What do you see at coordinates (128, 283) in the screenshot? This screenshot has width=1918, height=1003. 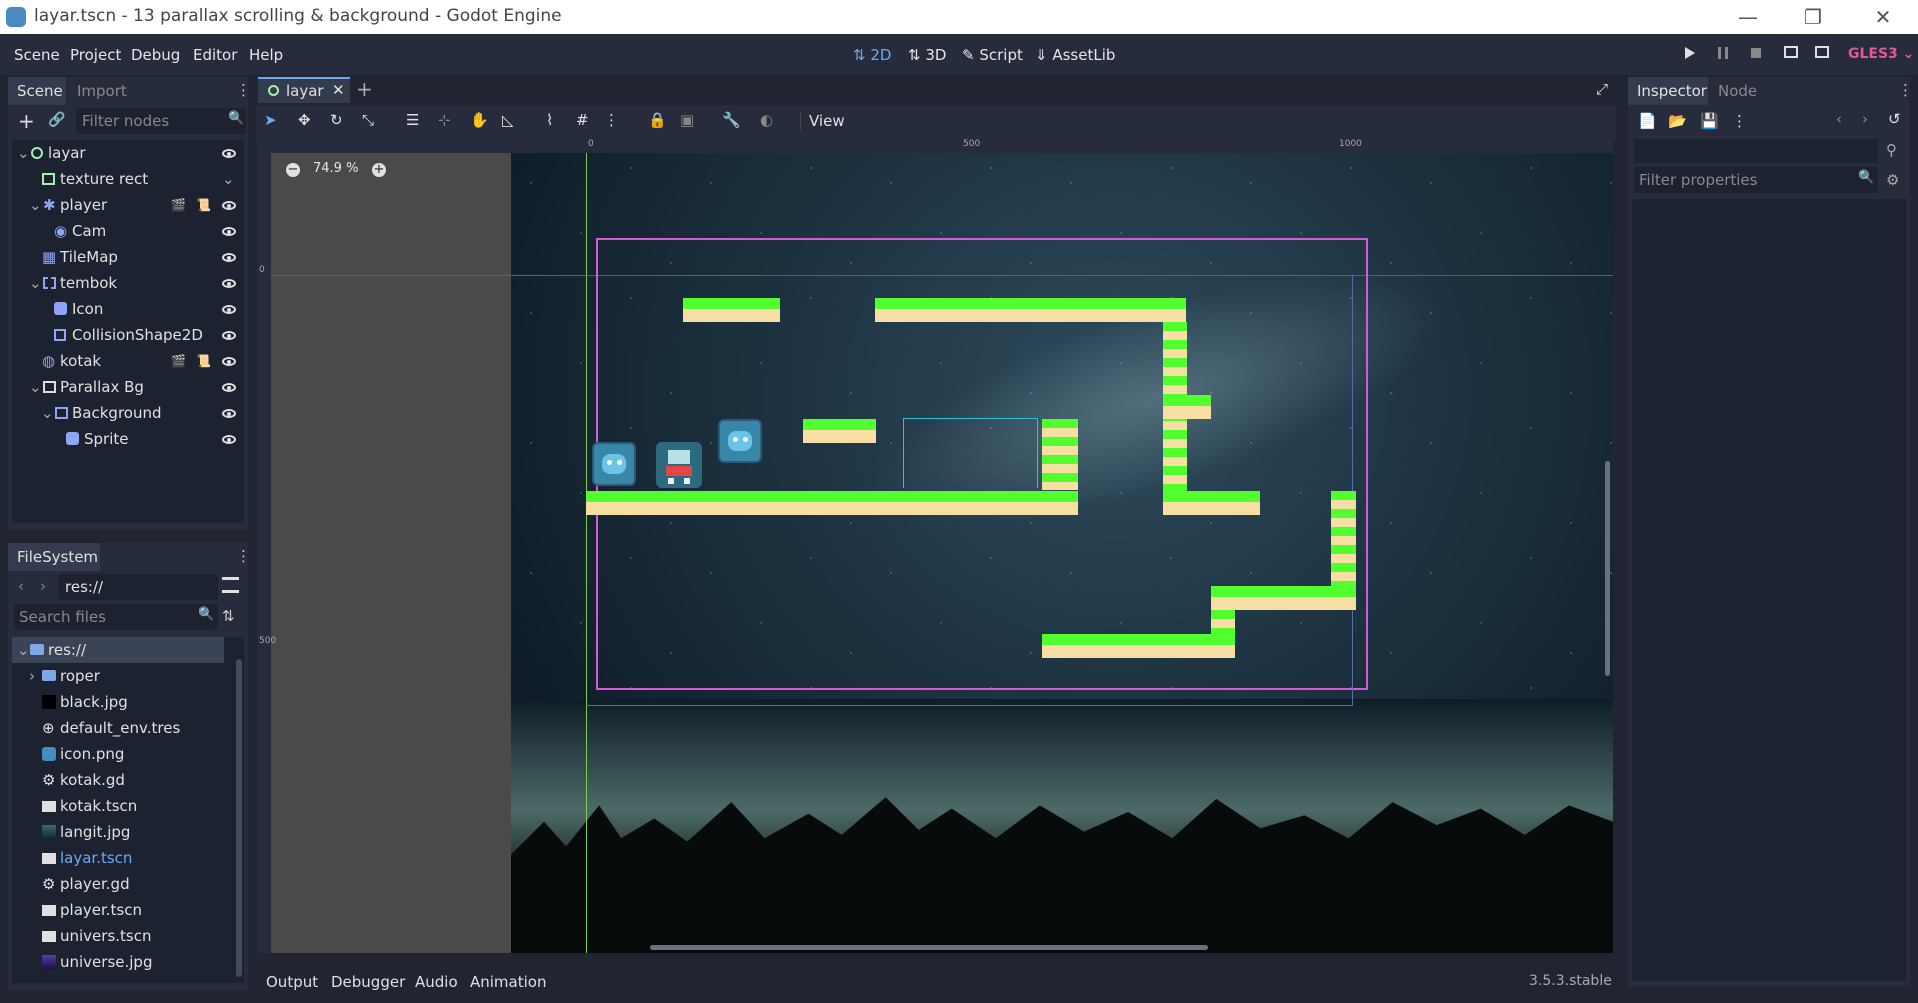 I see `tree-node-tembok: ⌄ tembok` at bounding box center [128, 283].